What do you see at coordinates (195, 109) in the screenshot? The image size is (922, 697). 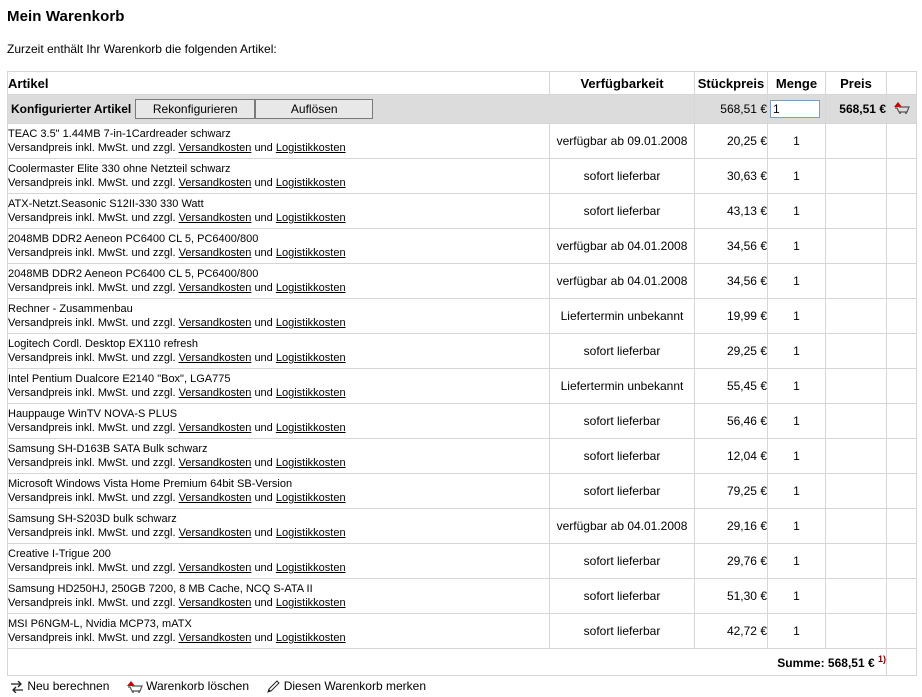 I see `reconfigure-button: Rekonfigurieren` at bounding box center [195, 109].